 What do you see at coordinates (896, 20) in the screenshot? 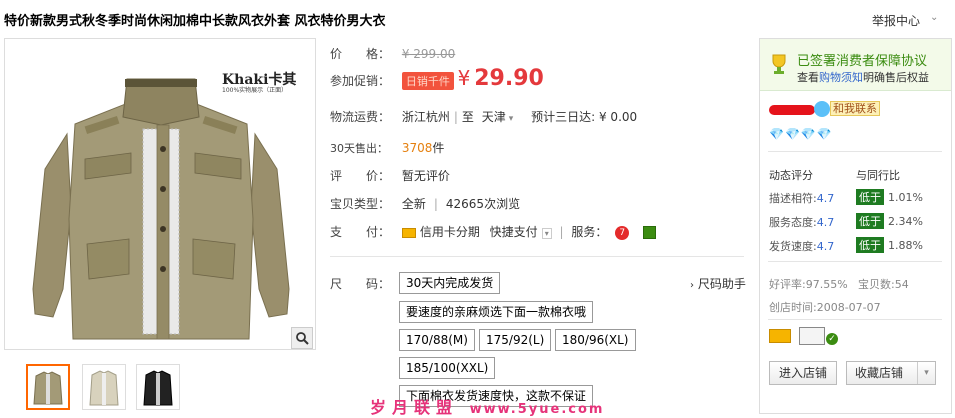
I see `report-center-link: 举报中心` at bounding box center [896, 20].